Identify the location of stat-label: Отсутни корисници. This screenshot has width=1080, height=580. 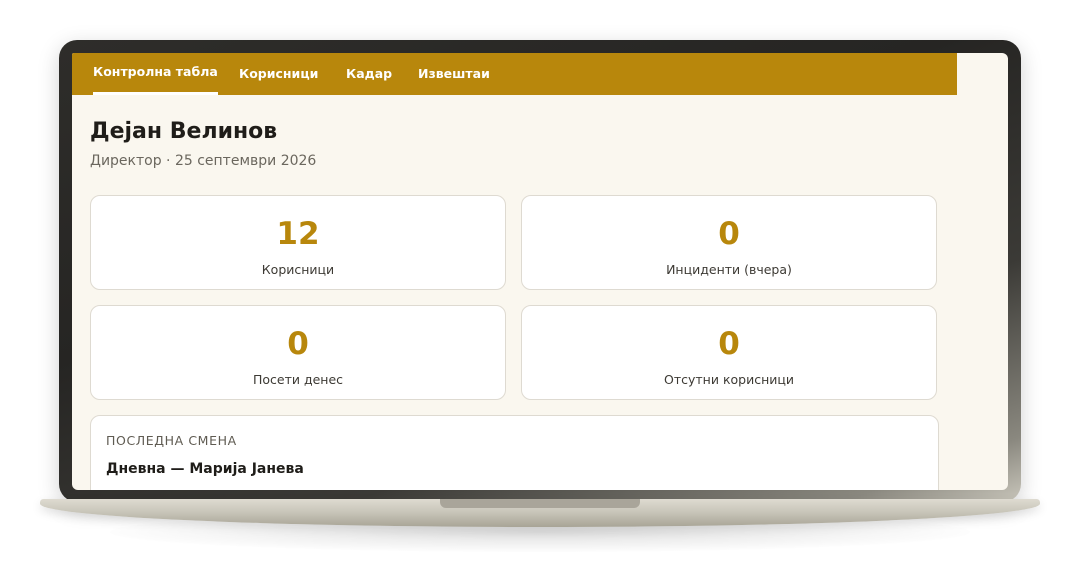
(729, 379).